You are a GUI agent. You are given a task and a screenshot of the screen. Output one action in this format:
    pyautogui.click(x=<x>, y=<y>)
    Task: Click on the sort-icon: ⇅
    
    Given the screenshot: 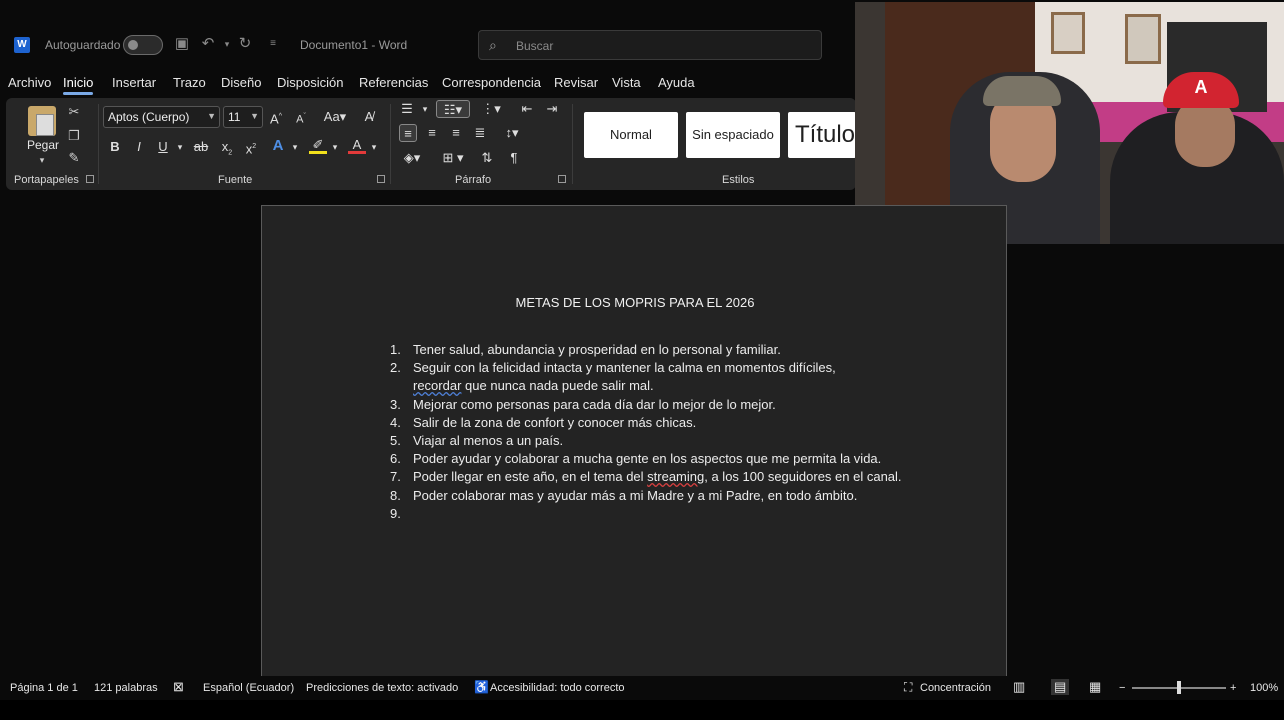 What is the action you would take?
    pyautogui.click(x=487, y=158)
    